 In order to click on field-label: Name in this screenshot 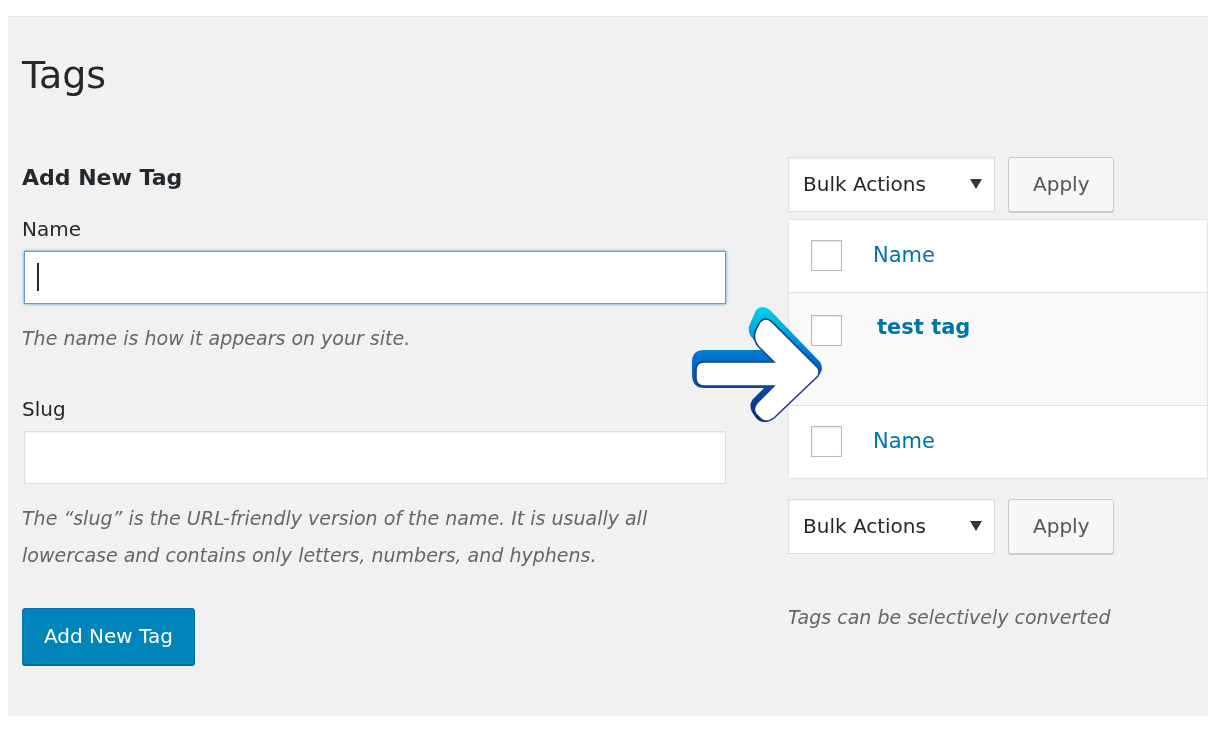, I will do `click(51, 229)`.